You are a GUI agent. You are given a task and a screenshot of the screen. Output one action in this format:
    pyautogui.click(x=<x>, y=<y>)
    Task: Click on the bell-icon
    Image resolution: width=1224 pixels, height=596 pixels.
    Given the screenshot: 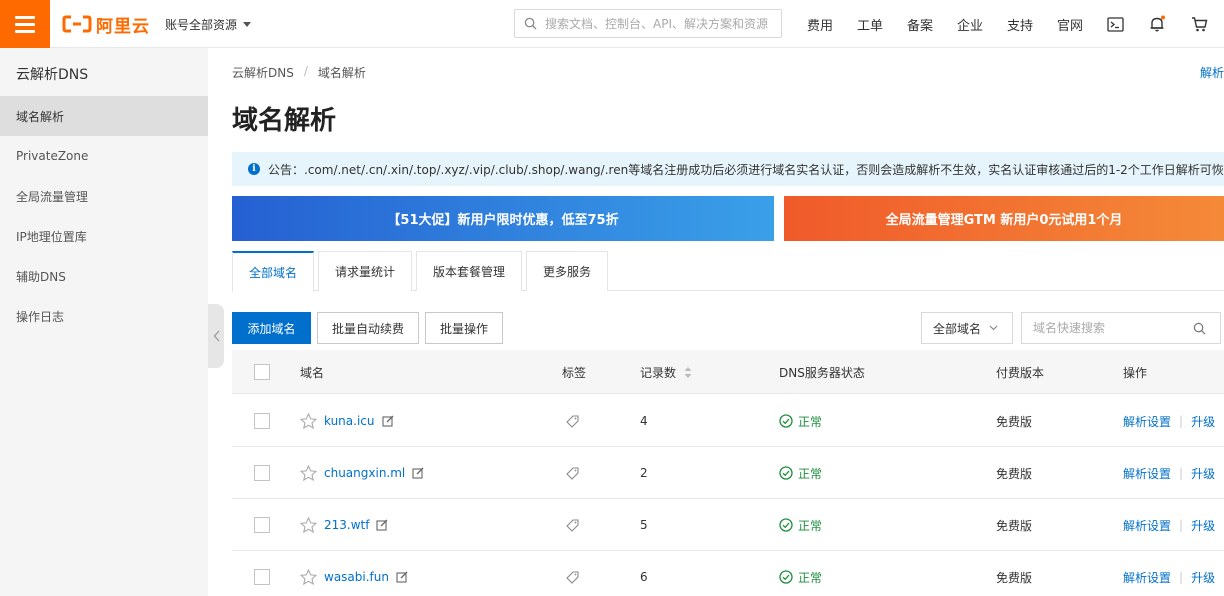 What is the action you would take?
    pyautogui.click(x=1157, y=24)
    